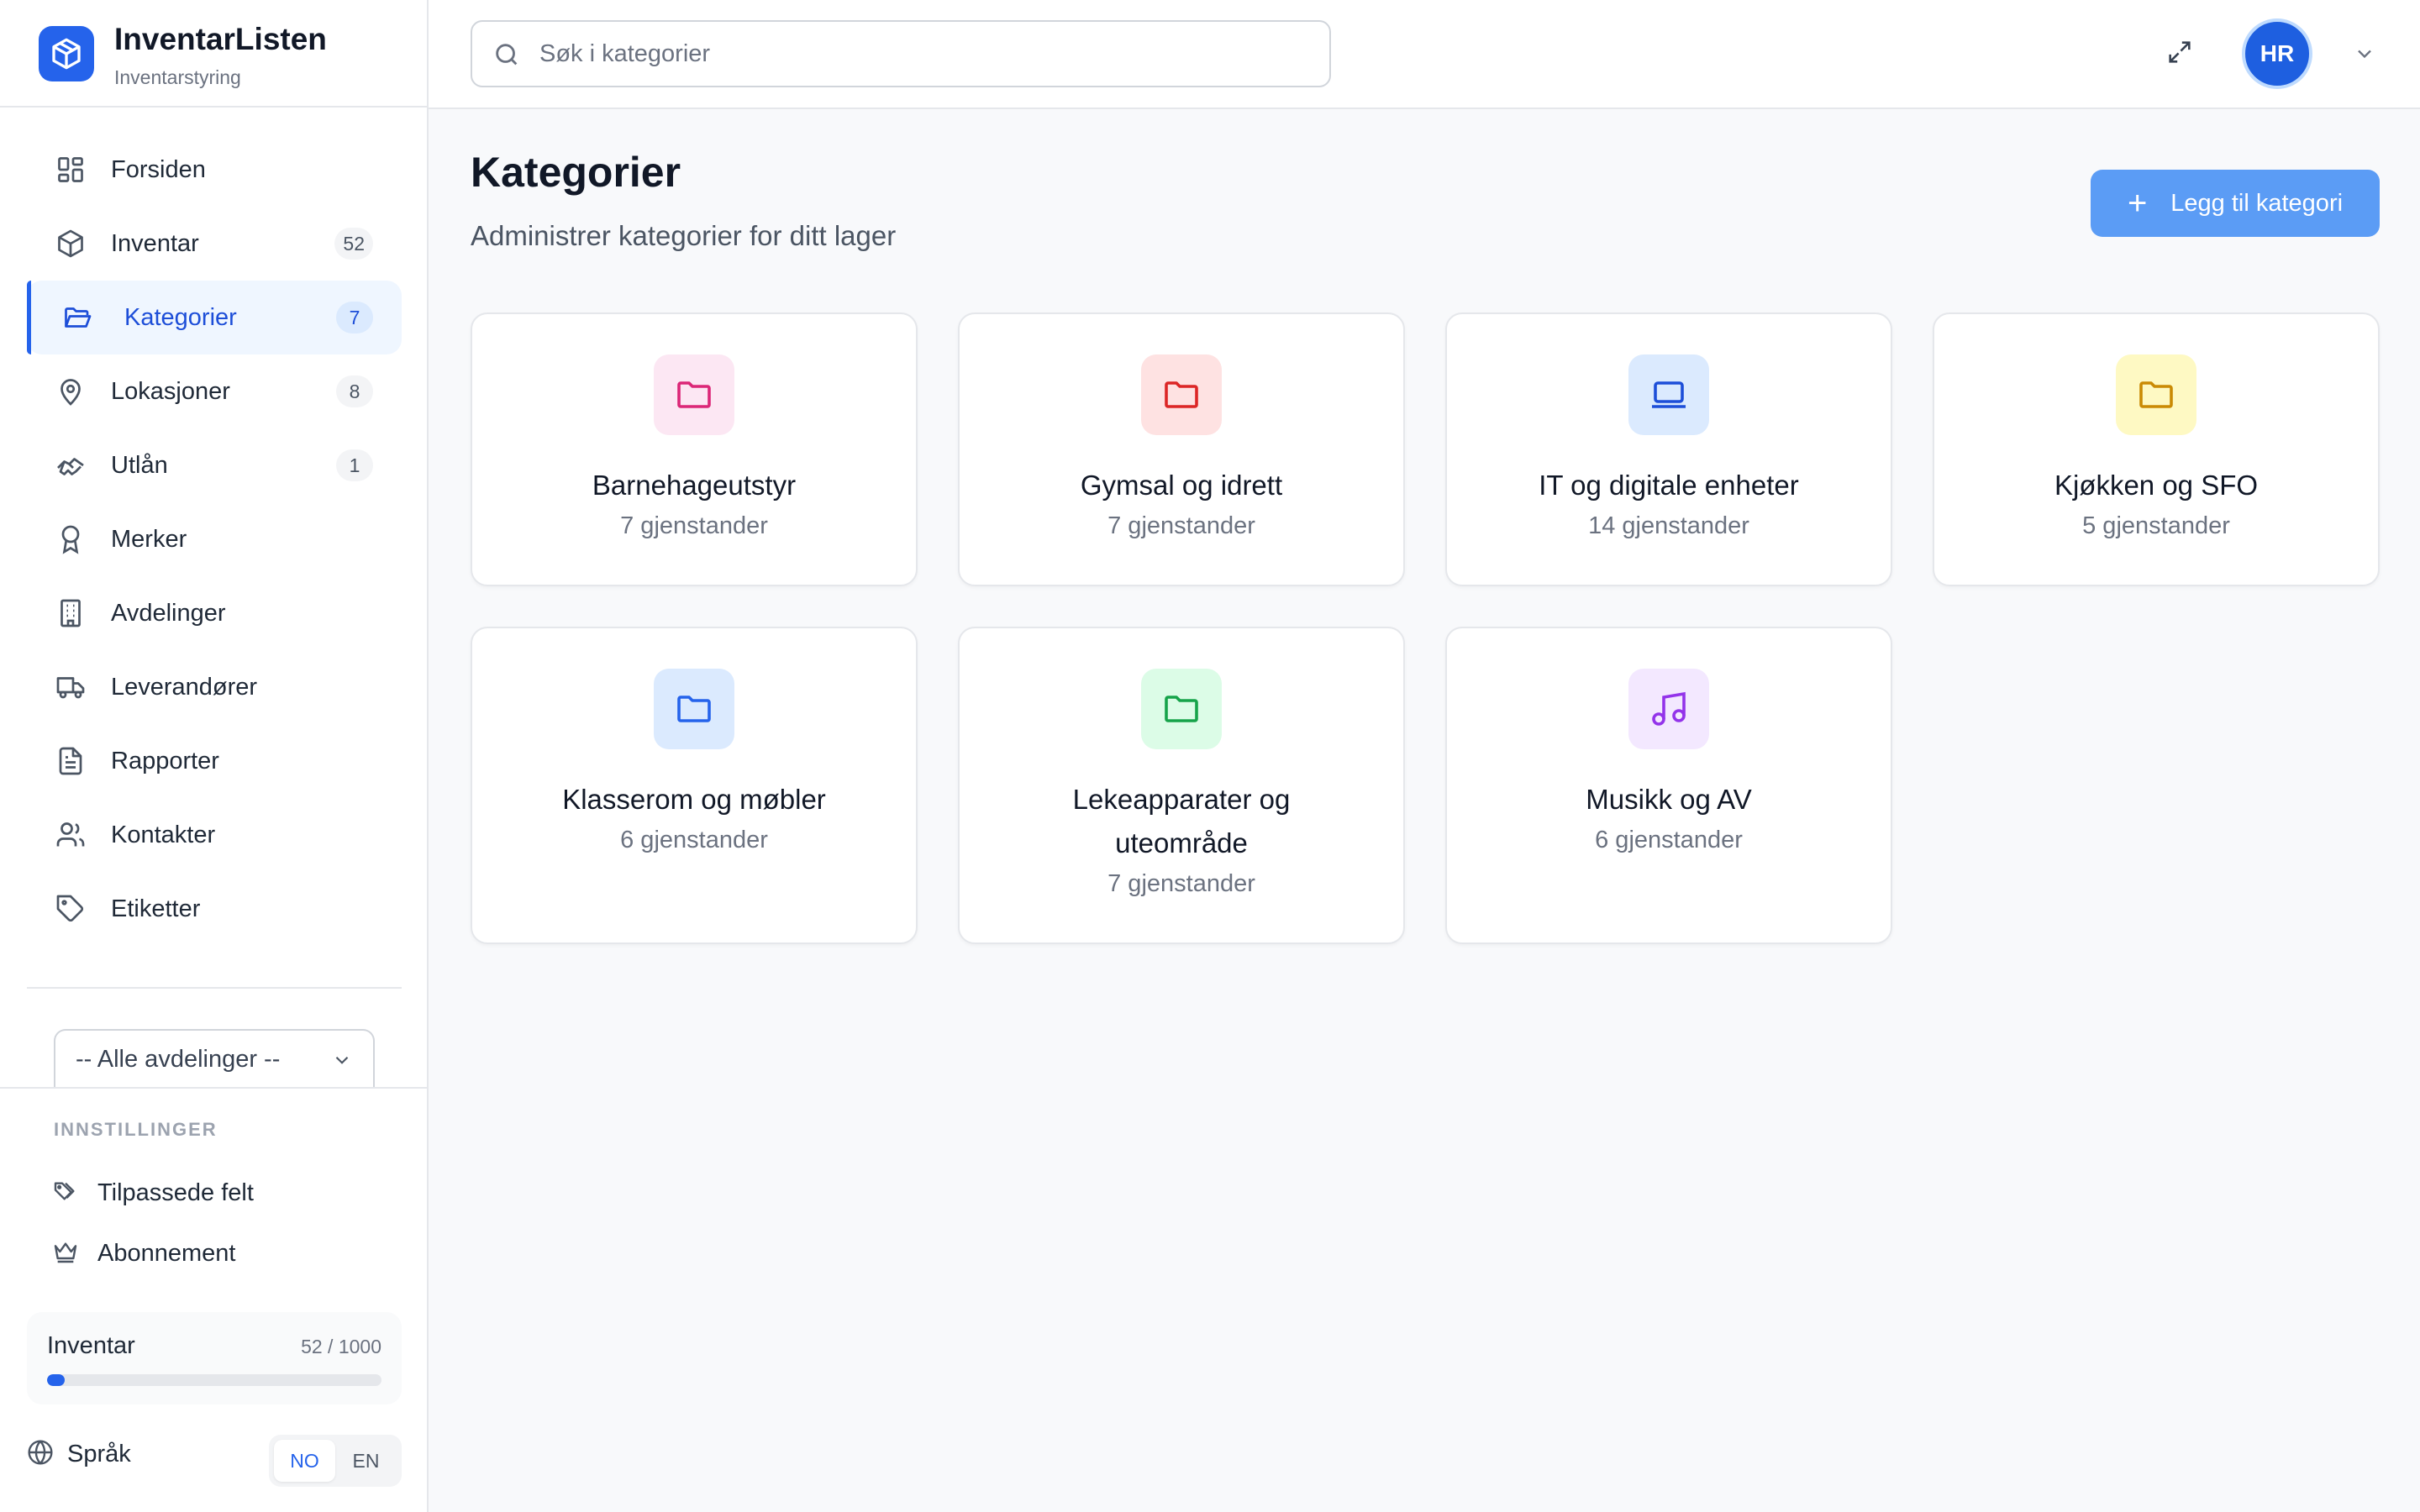 Image resolution: width=2420 pixels, height=1512 pixels. Describe the element at coordinates (214, 244) in the screenshot. I see `nav-item-inventar: Inventar 52` at that location.